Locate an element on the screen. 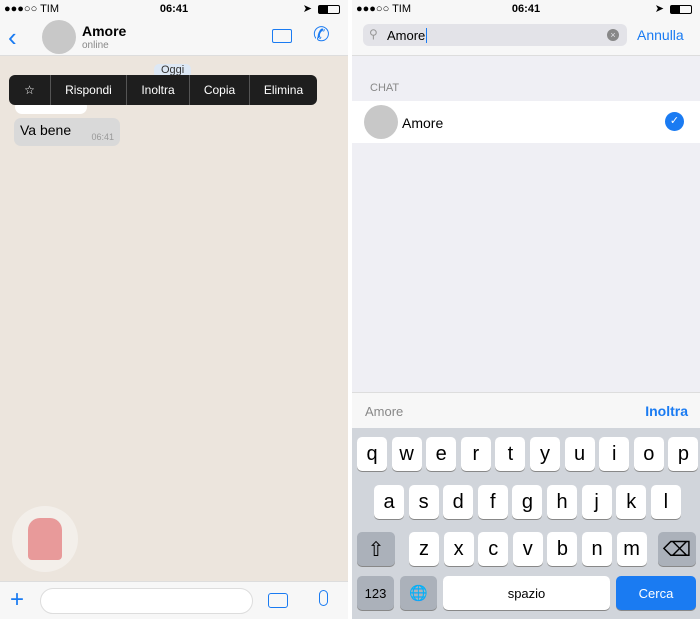 The width and height of the screenshot is (700, 619). key-f: f is located at coordinates (492, 502).